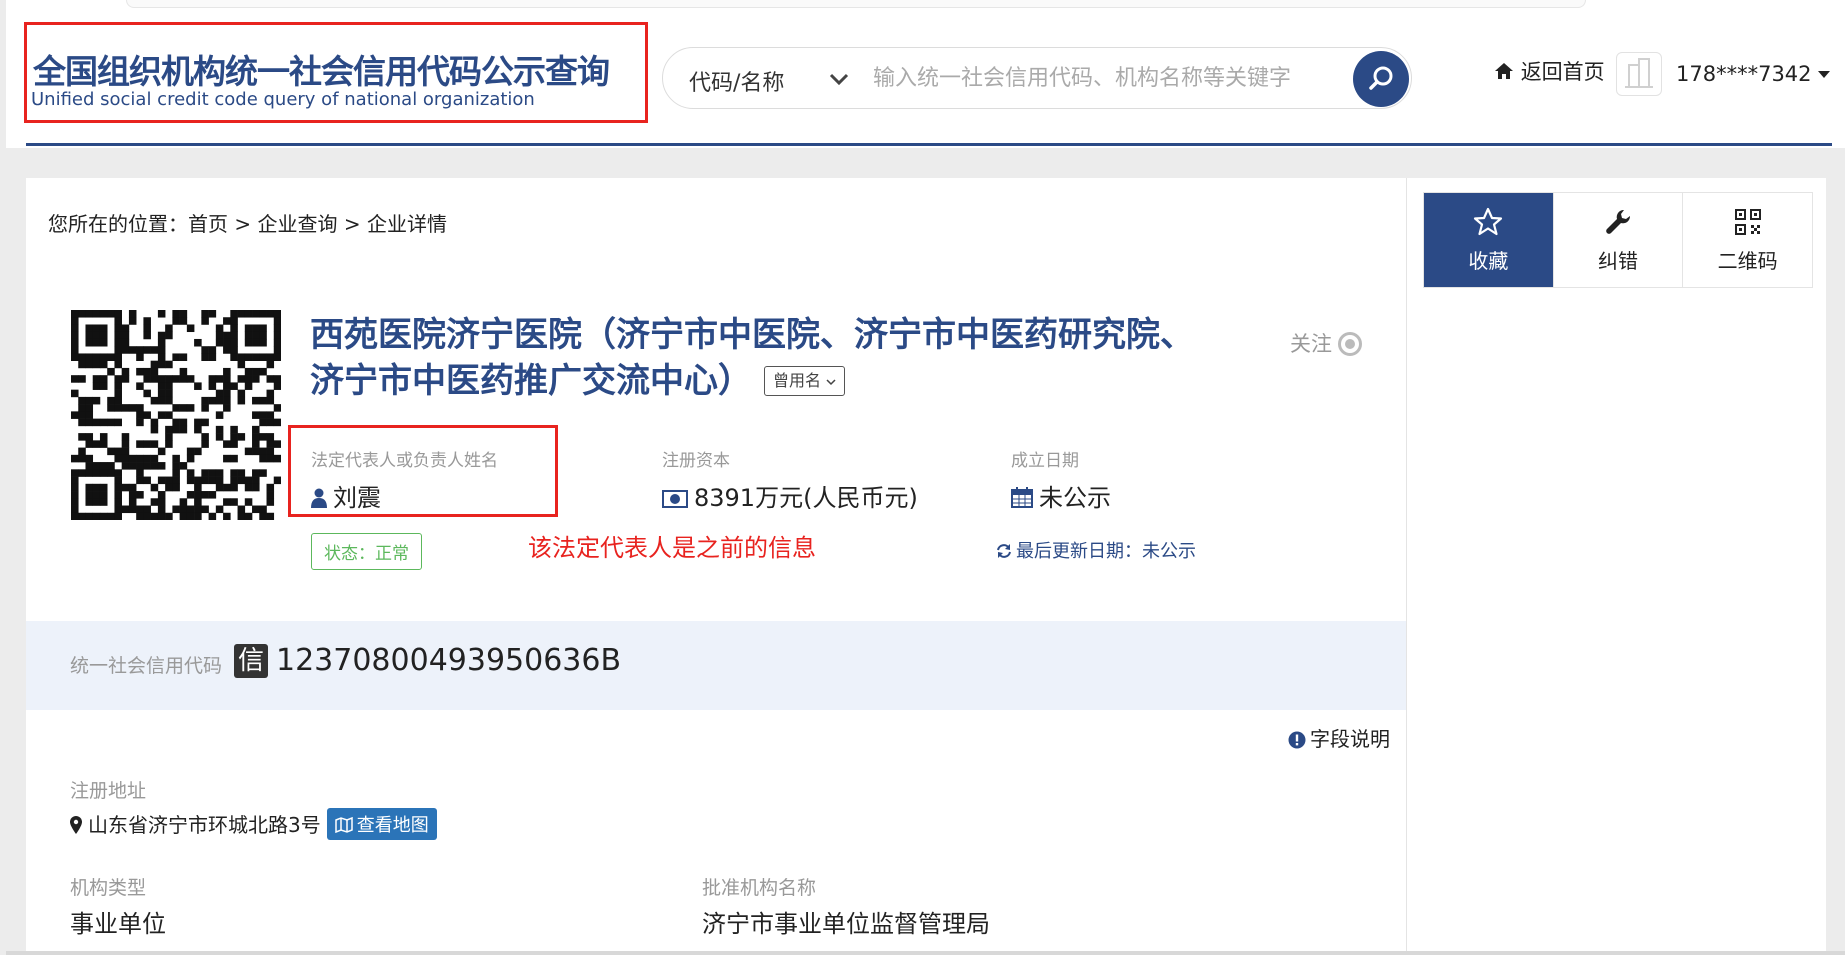 The height and width of the screenshot is (955, 1845). I want to click on search-icon, so click(1381, 78).